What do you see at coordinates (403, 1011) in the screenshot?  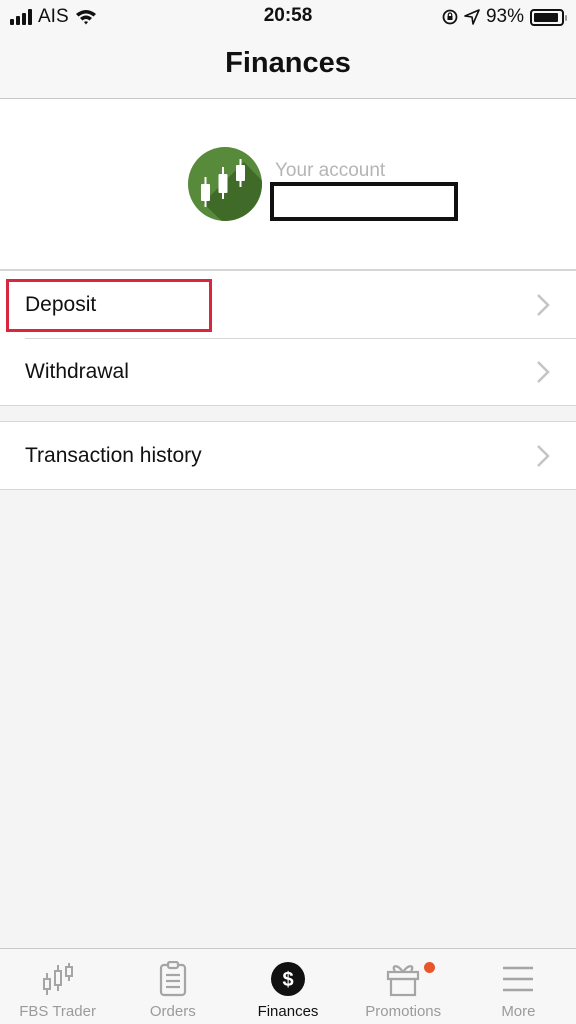 I see `tab-label: Promotions` at bounding box center [403, 1011].